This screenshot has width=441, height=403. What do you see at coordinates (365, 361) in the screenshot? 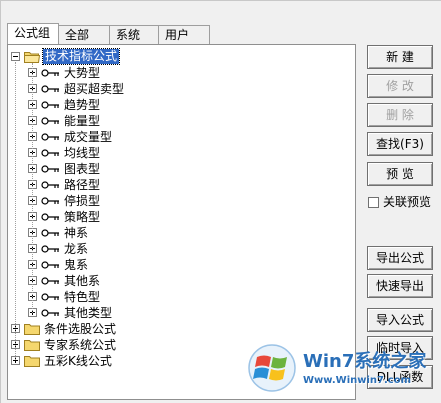
I see `watermark-brand: Win7系统之家` at bounding box center [365, 361].